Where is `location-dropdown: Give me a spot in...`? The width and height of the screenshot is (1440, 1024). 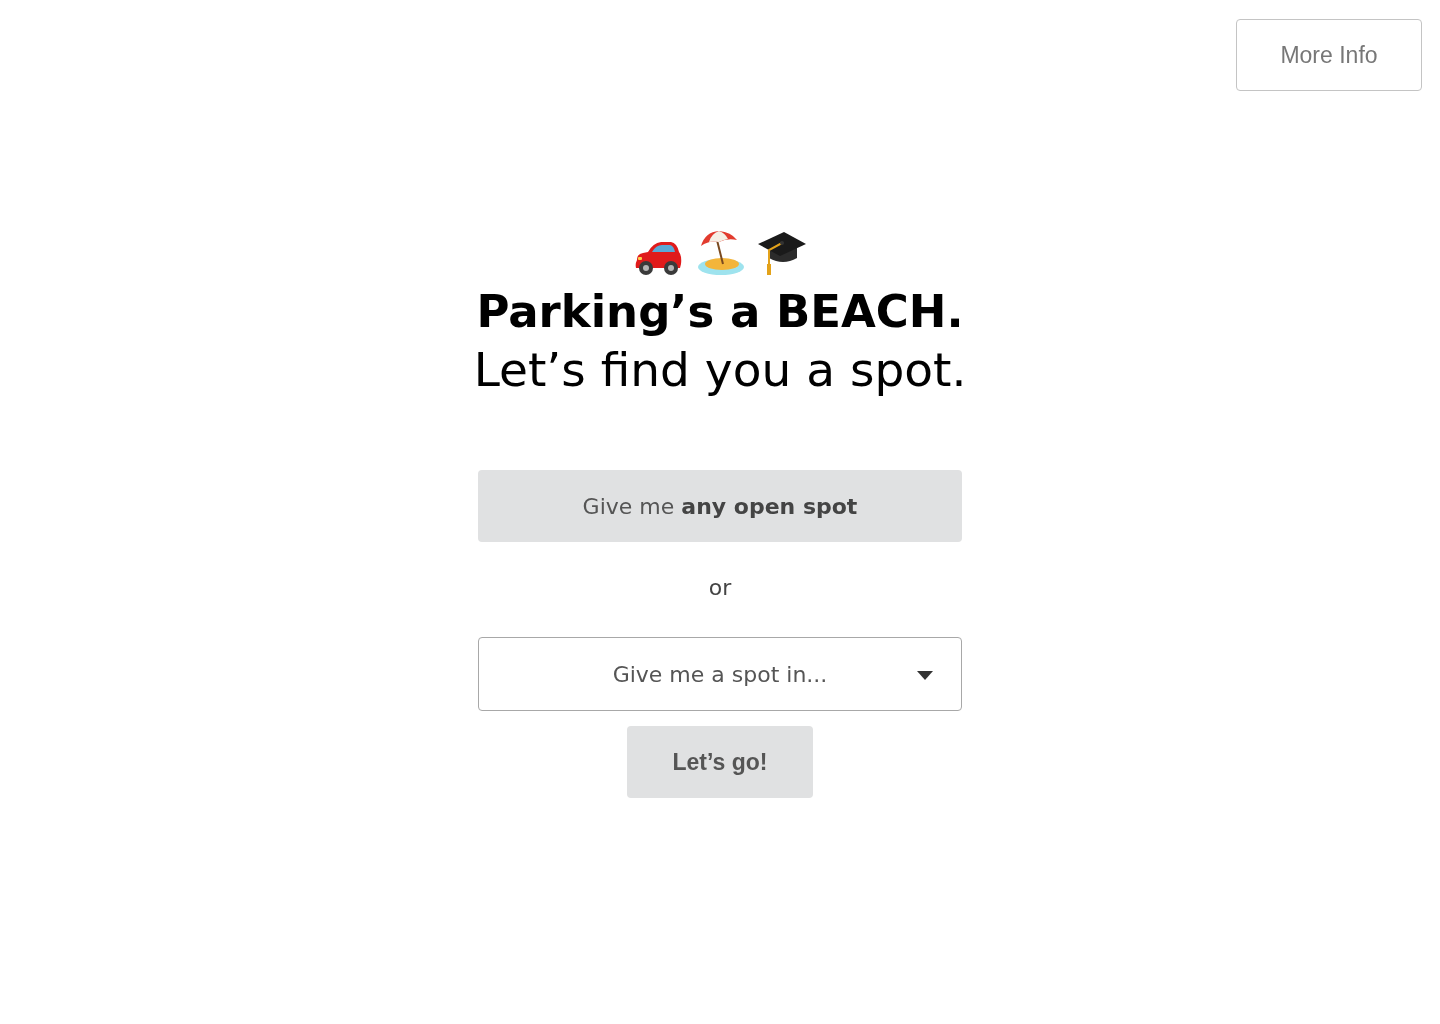
location-dropdown: Give me a spot in... is located at coordinates (720, 674).